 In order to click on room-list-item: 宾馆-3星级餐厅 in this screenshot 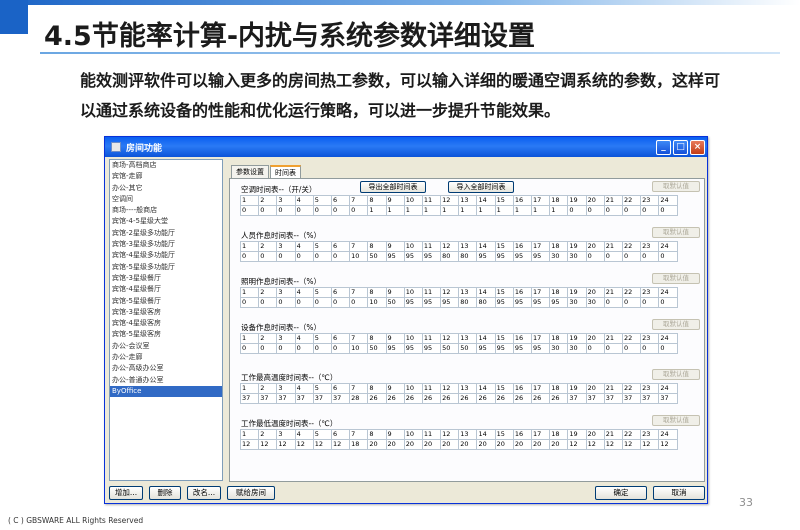, I will do `click(166, 278)`.